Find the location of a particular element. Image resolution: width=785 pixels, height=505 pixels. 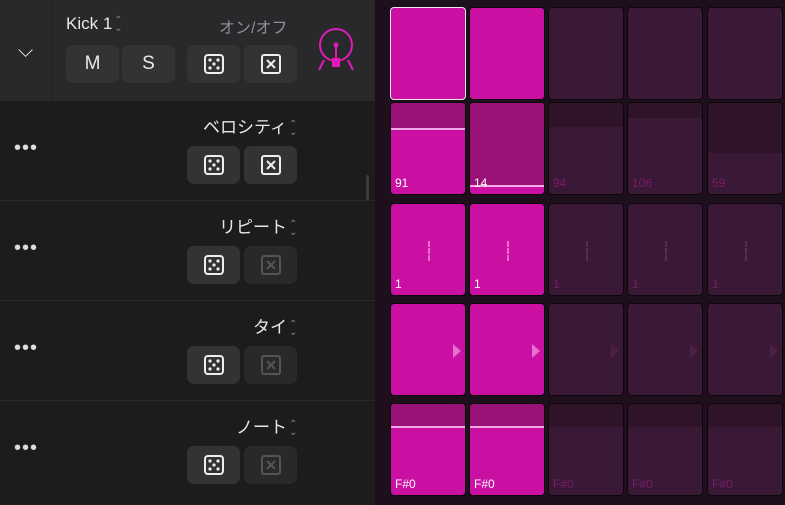

parameter-label: リピート is located at coordinates (253, 227).